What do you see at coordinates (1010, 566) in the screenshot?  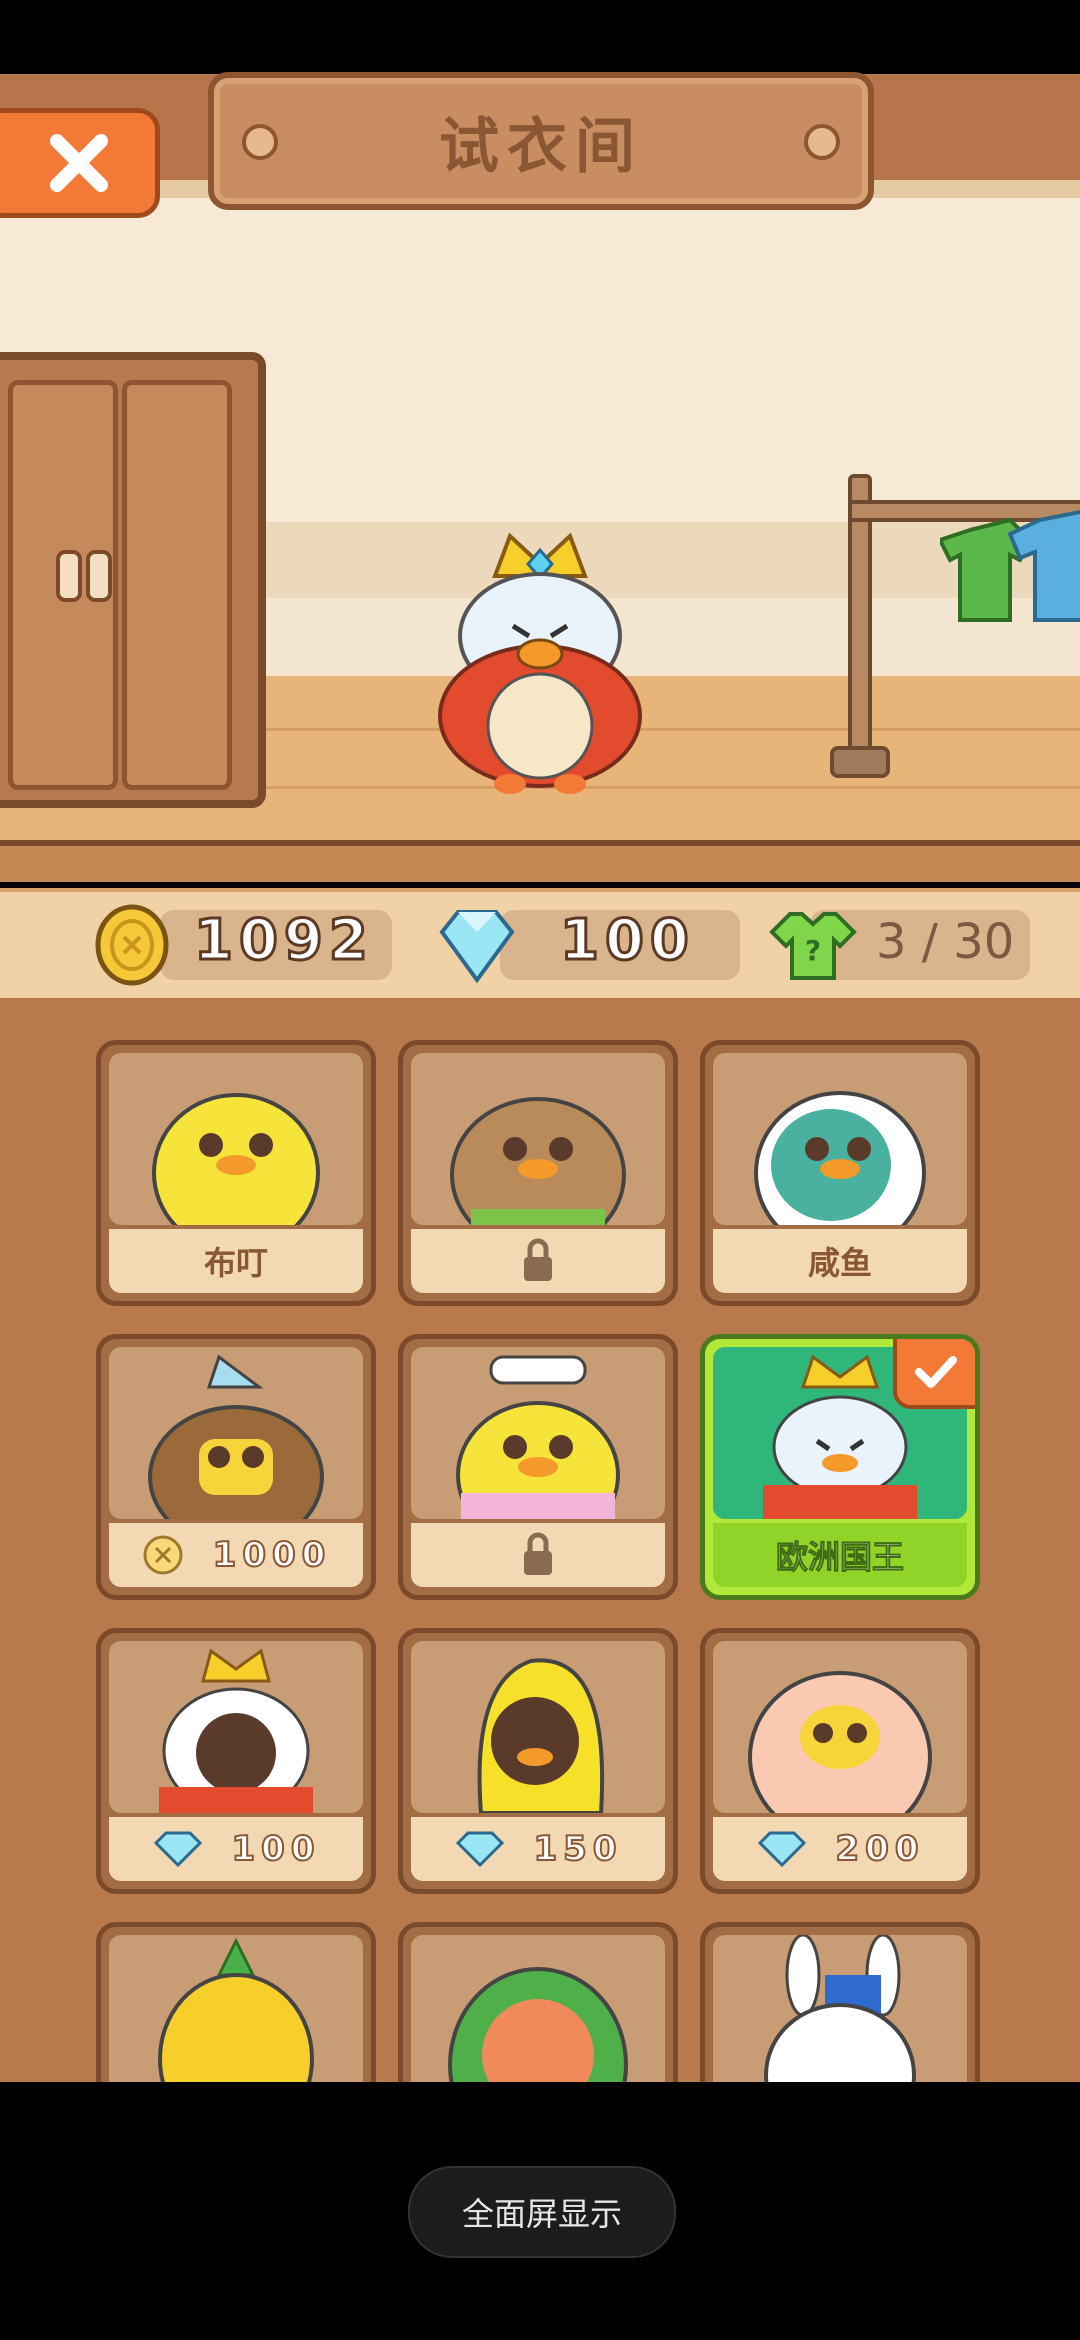 I see `hanging-shirts` at bounding box center [1010, 566].